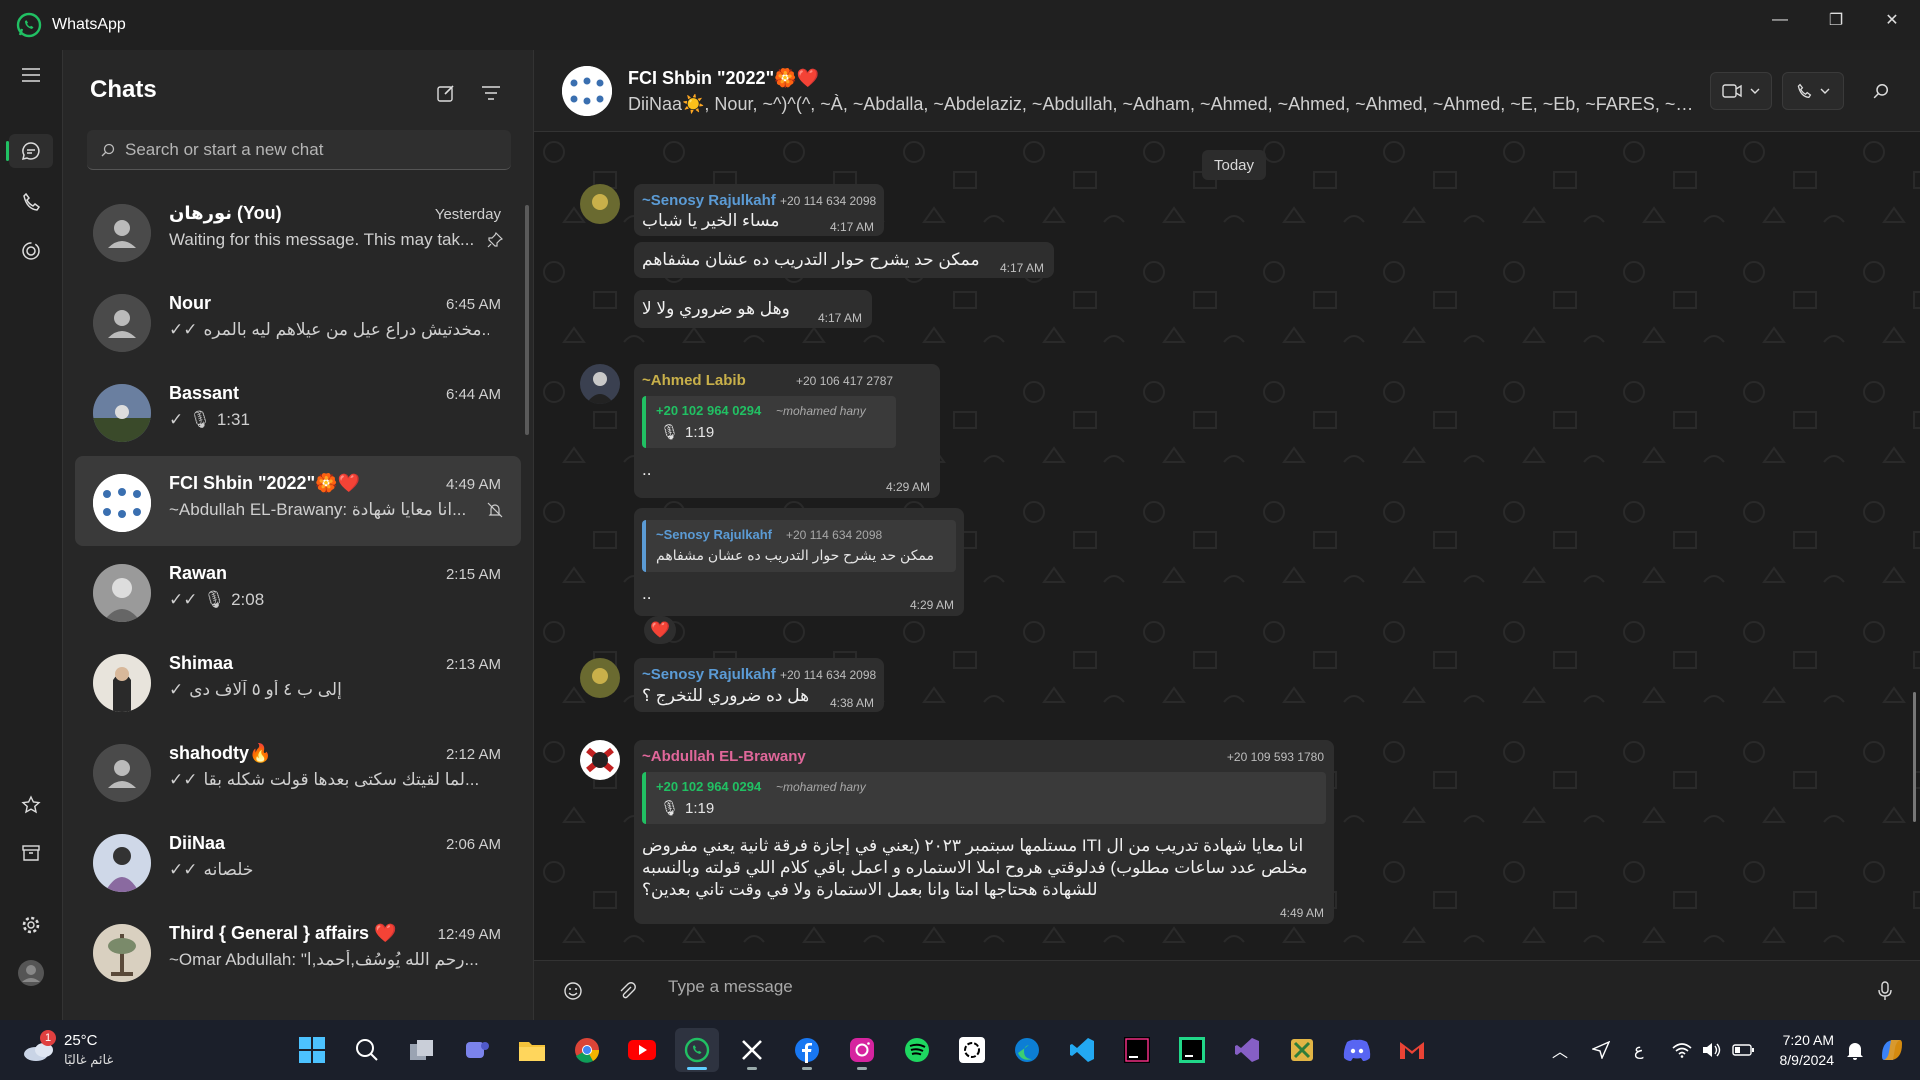  Describe the element at coordinates (527, 320) in the screenshot. I see `chat-list-scrollbar` at that location.